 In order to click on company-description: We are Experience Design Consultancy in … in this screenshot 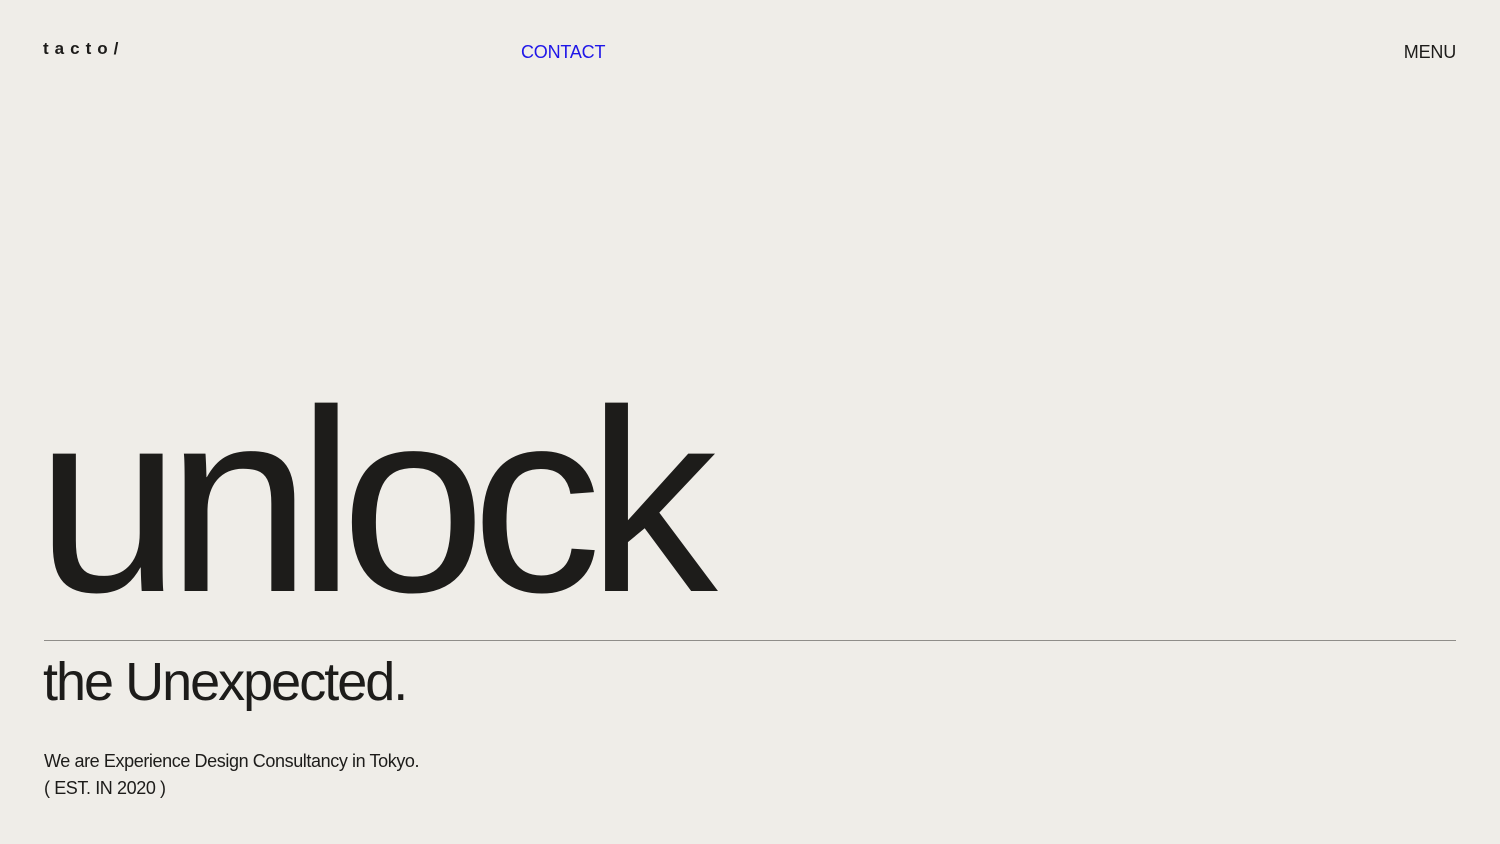, I will do `click(232, 775)`.